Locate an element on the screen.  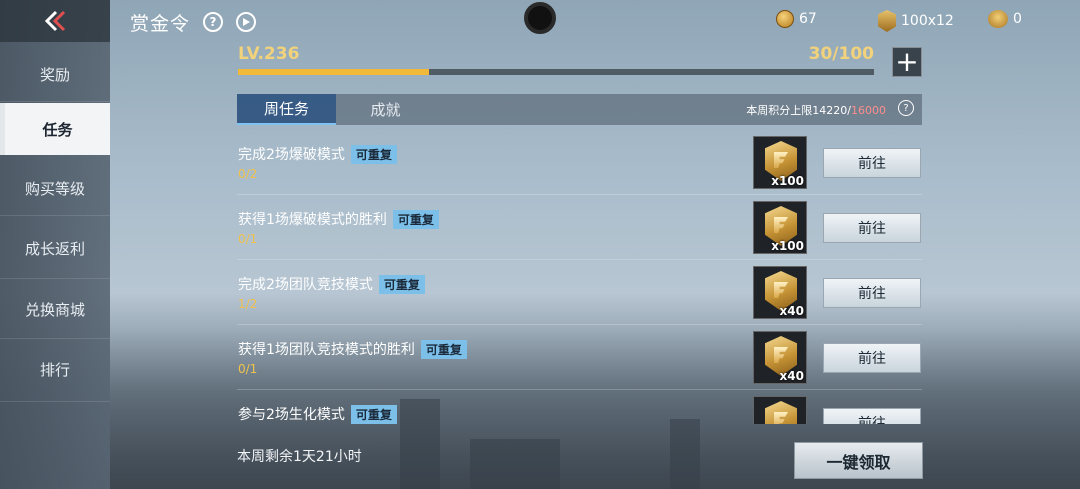
reward-item is located at coordinates (780, 410).